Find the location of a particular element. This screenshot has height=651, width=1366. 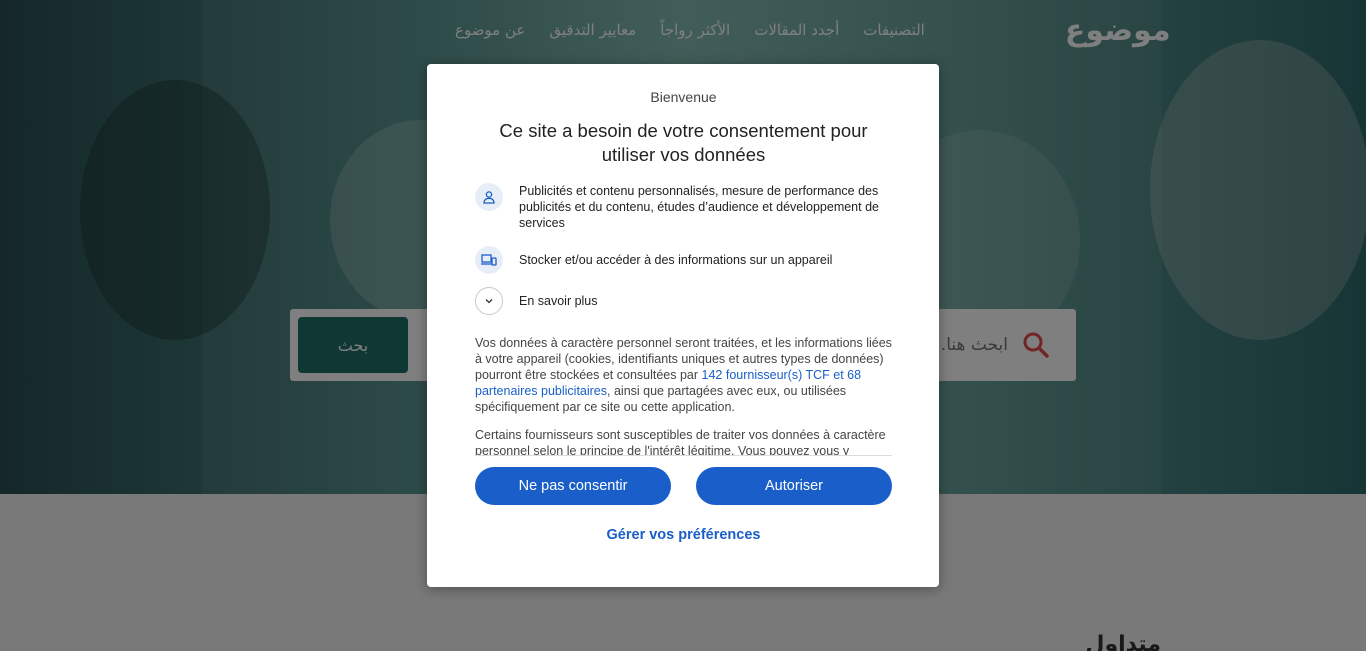

learn-more-toggle: En savoir plus is located at coordinates (683, 301).